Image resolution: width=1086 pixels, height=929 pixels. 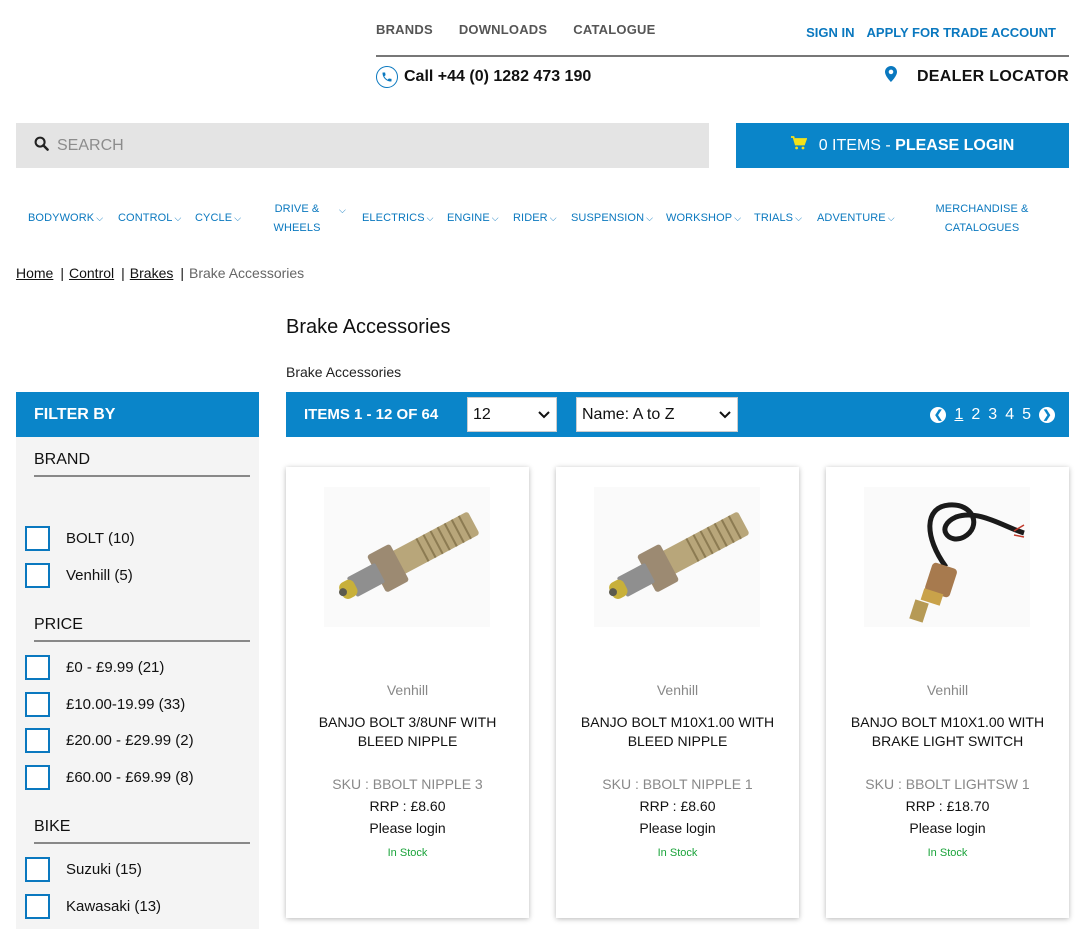 I want to click on nav-label: DRIVE &, so click(x=297, y=208).